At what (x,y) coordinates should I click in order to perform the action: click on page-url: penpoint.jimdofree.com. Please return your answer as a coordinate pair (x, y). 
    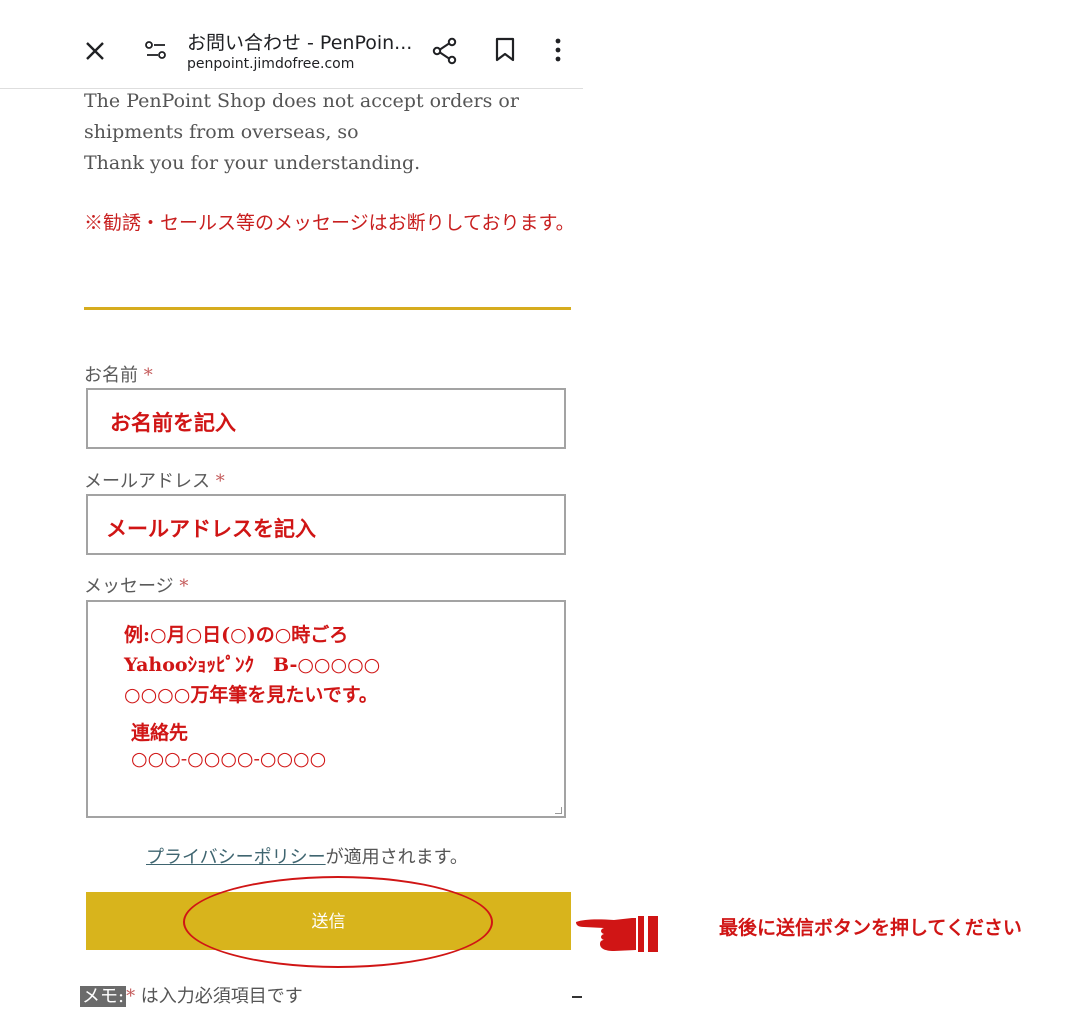
    Looking at the image, I should click on (270, 64).